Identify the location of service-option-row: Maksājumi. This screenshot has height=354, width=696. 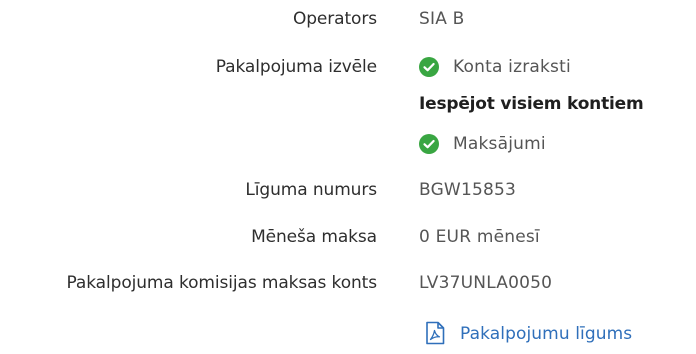
(348, 144).